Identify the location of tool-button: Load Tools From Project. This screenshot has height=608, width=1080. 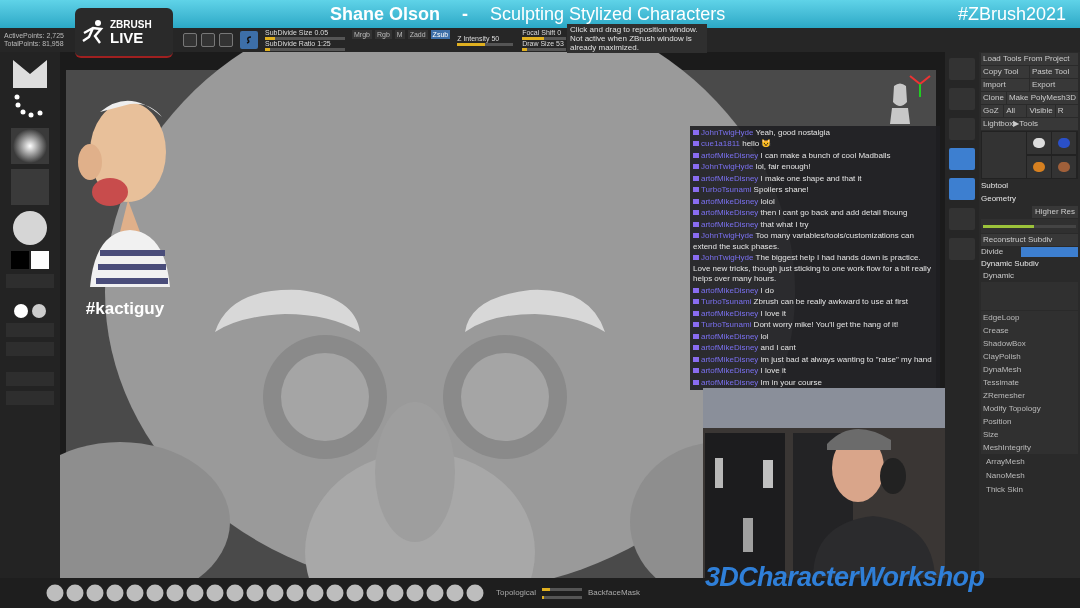
(1029, 59).